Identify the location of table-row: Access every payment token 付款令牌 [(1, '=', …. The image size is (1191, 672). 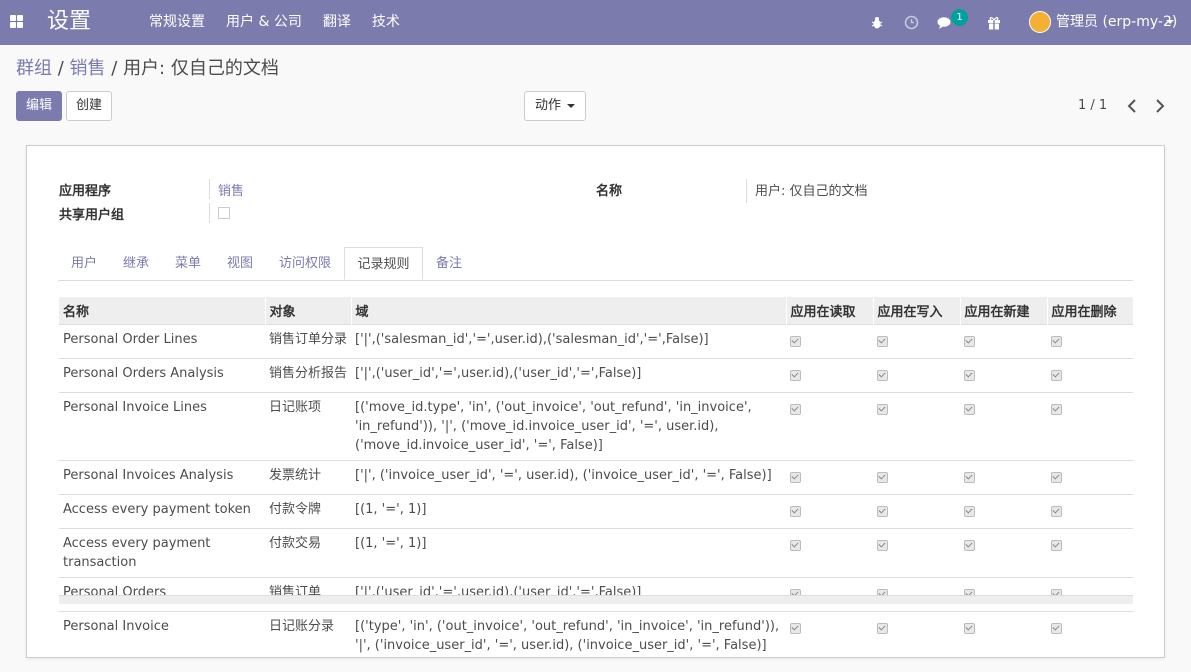
(596, 511).